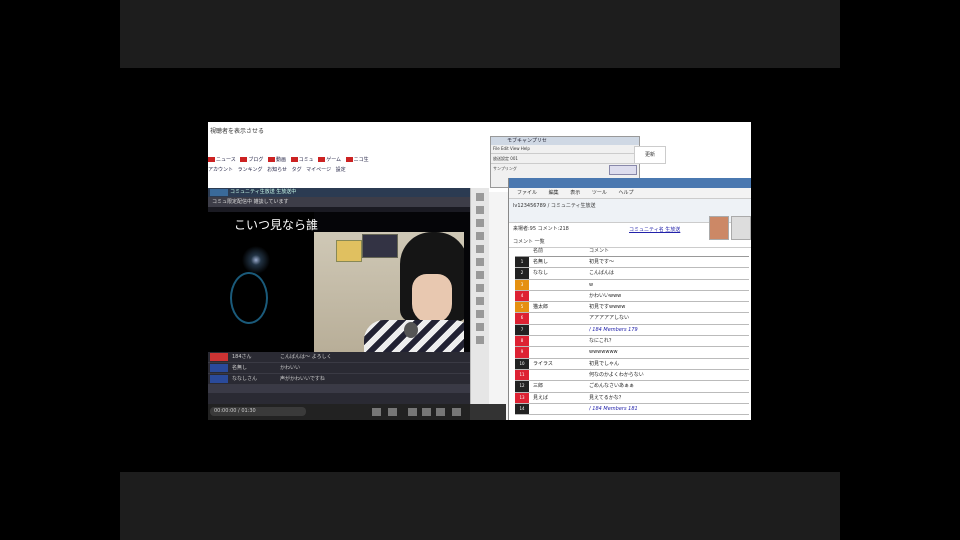 The height and width of the screenshot is (540, 960). What do you see at coordinates (412, 412) in the screenshot?
I see `rewind-icon` at bounding box center [412, 412].